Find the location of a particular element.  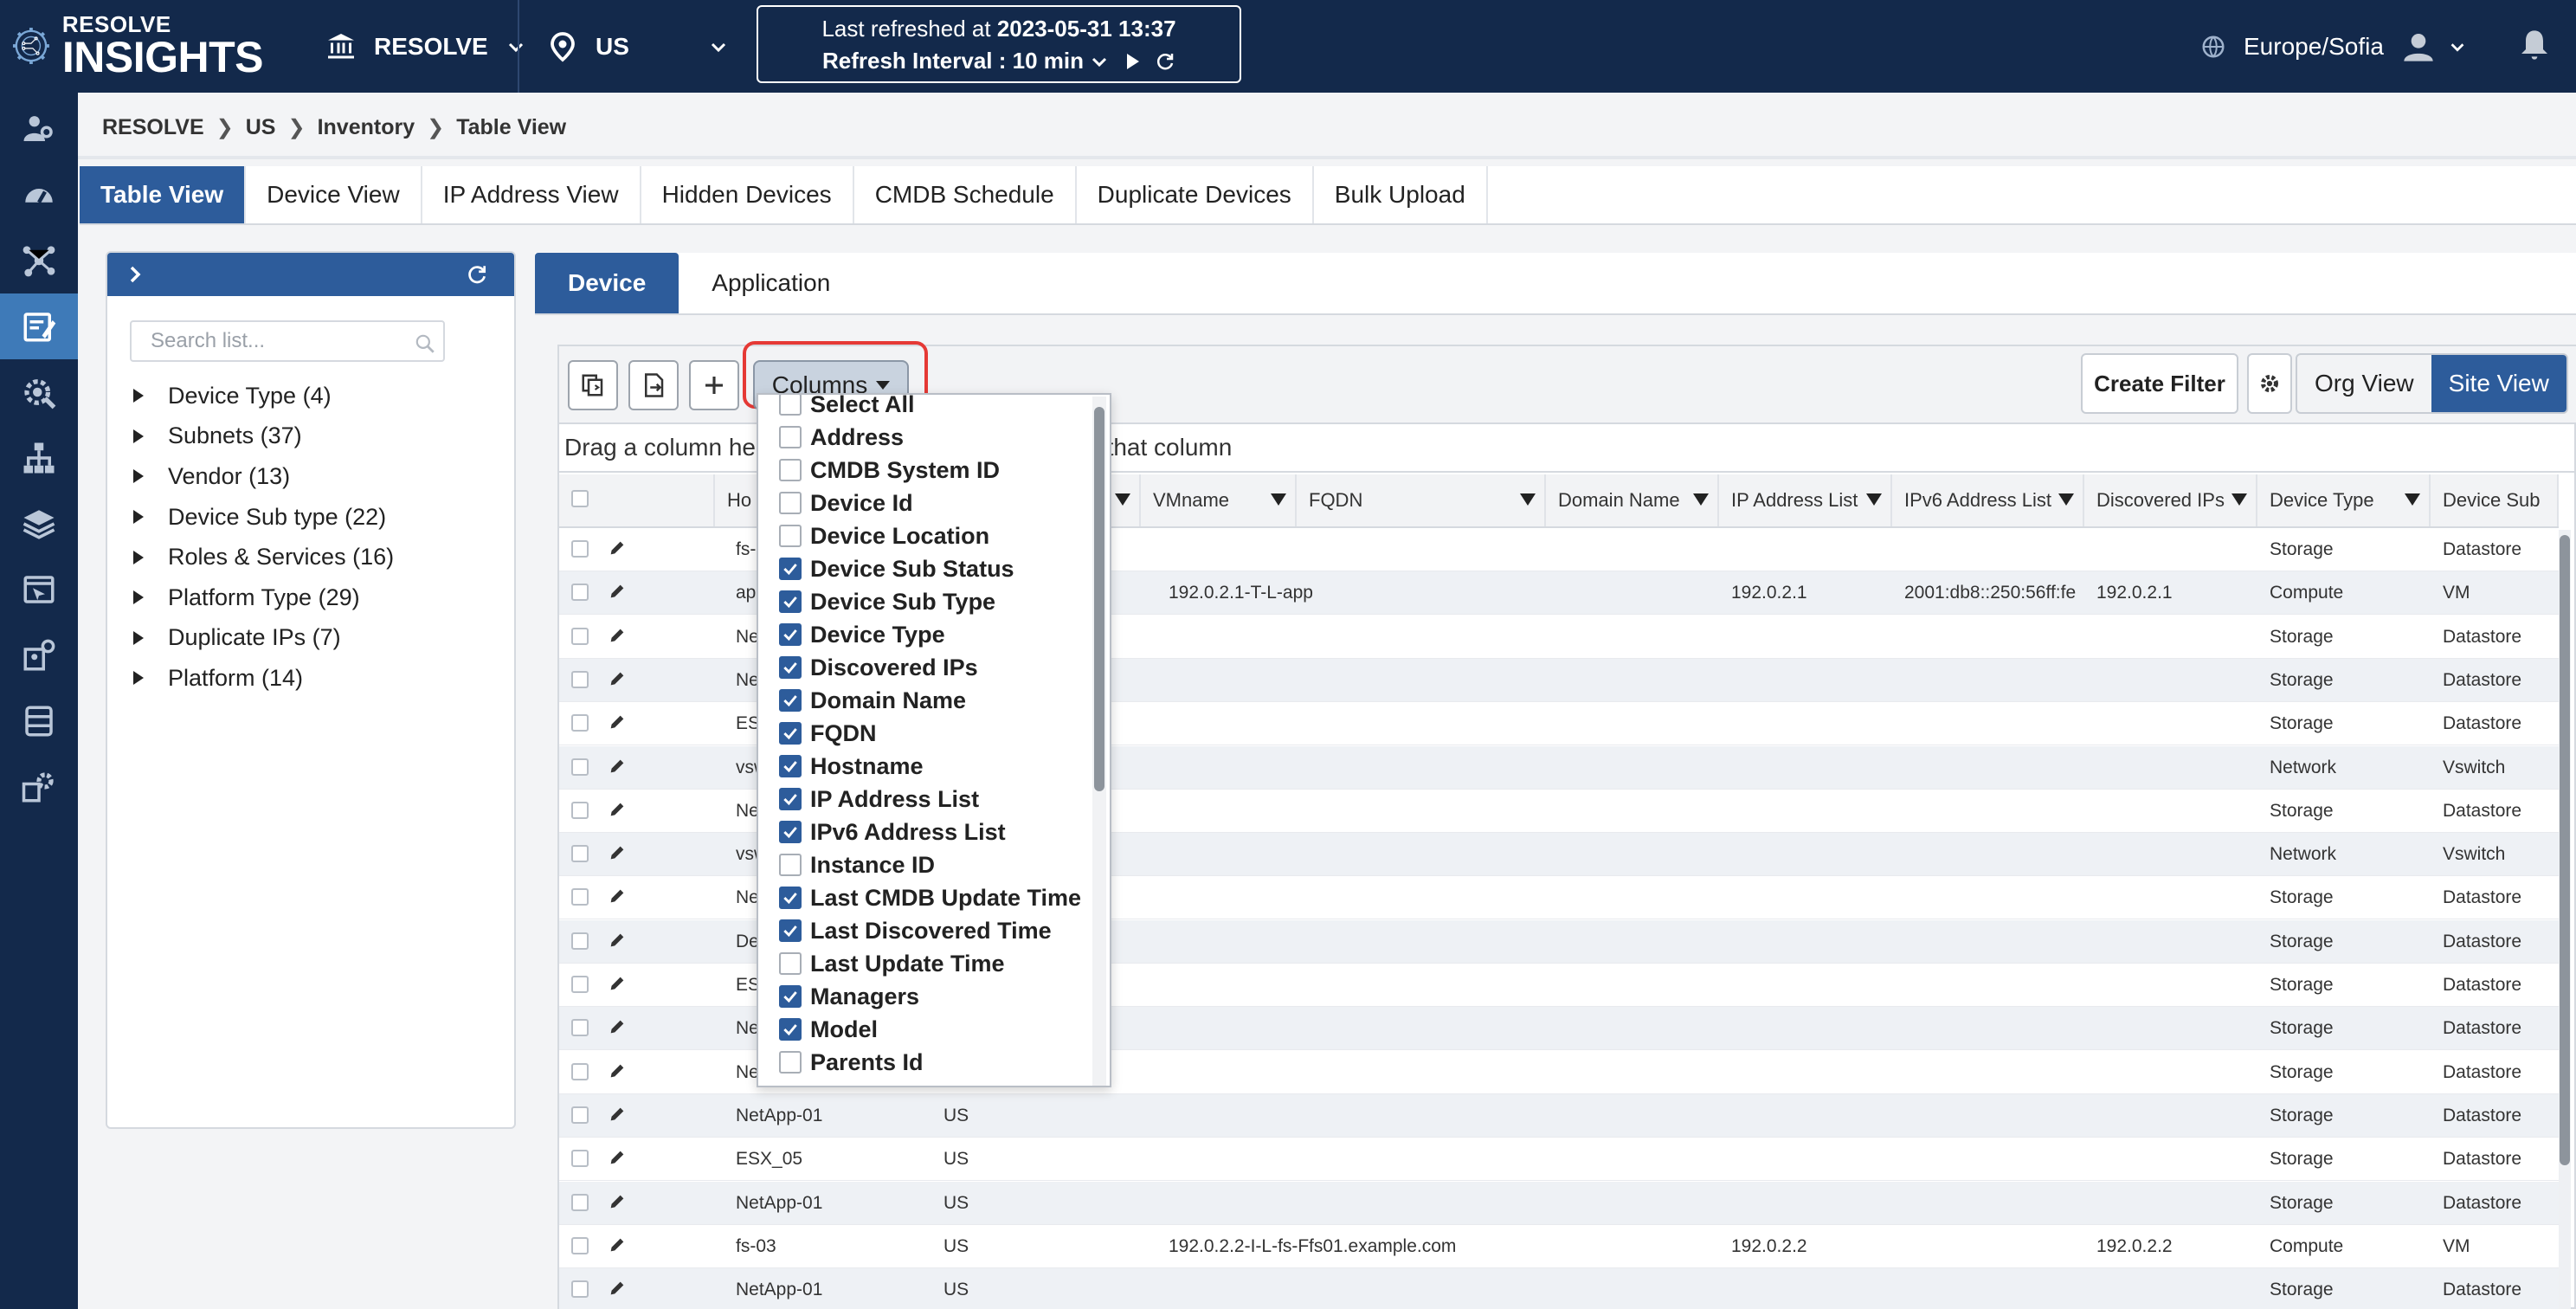

column-option: Device Id is located at coordinates (930, 503).